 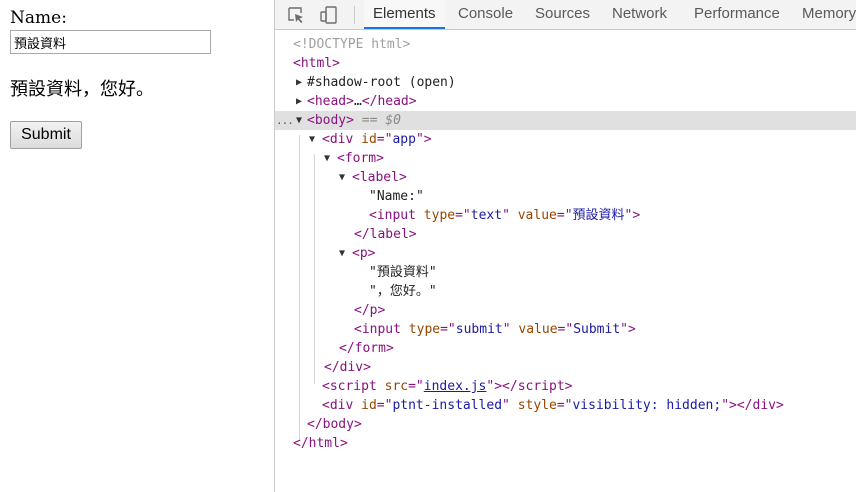 I want to click on src-attr: src, so click(x=396, y=386).